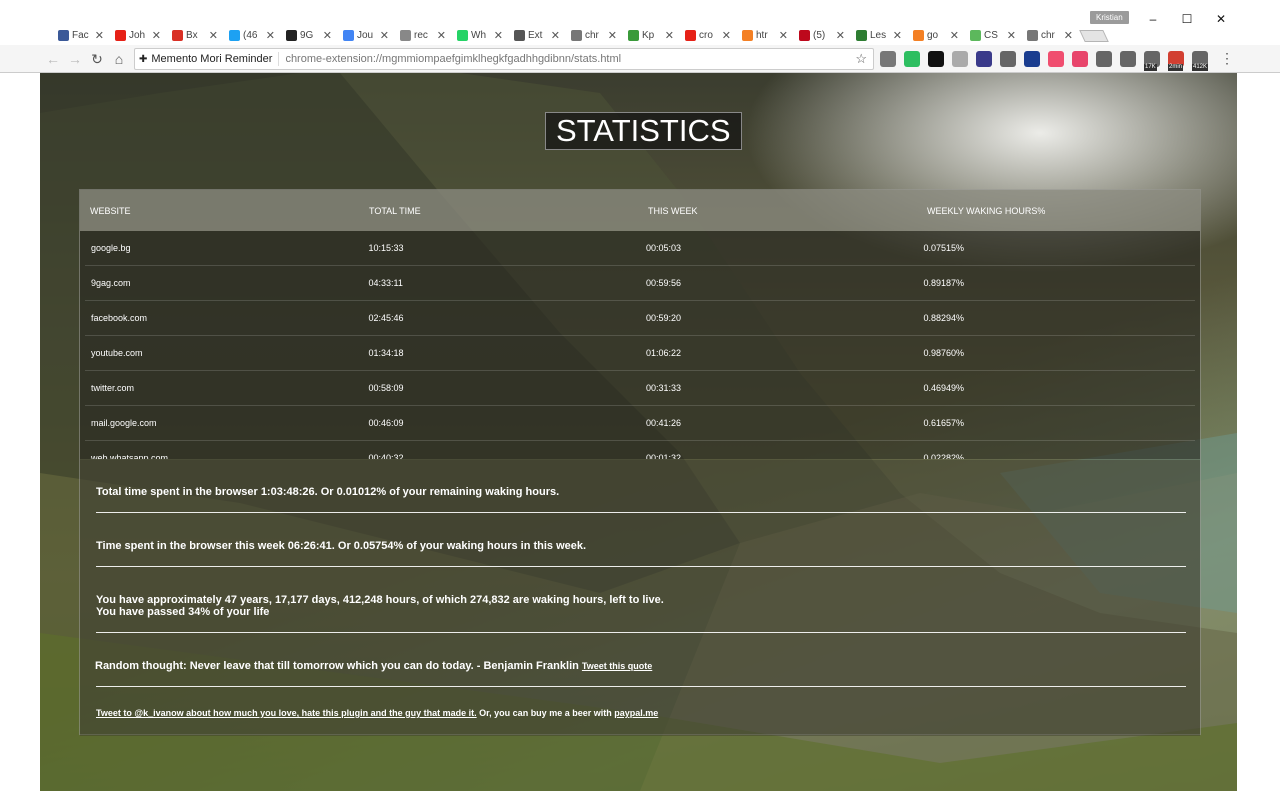 This screenshot has height=800, width=1280. Describe the element at coordinates (984, 59) in the screenshot. I see `cube-icon` at that location.